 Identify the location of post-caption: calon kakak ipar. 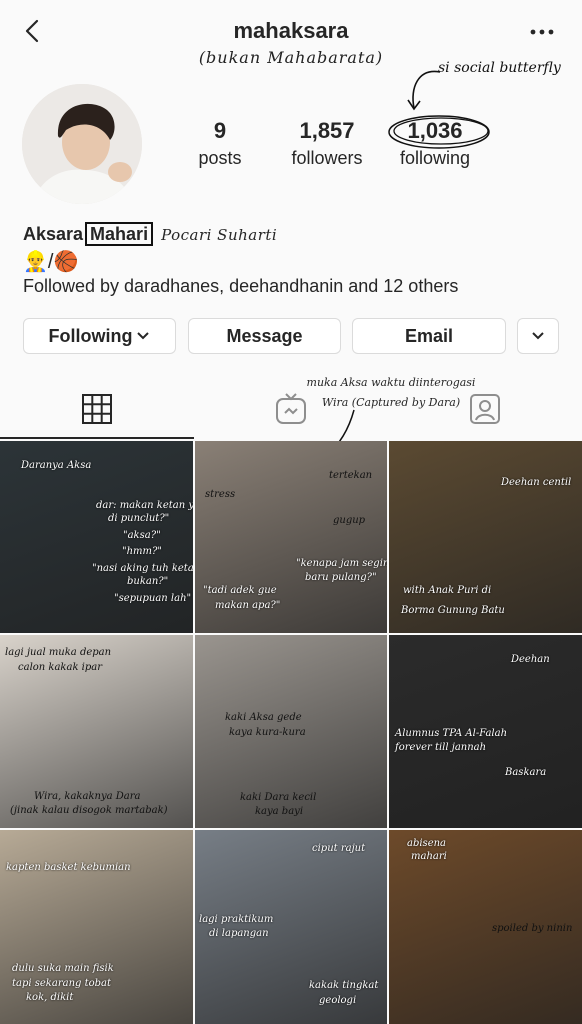
(60, 667).